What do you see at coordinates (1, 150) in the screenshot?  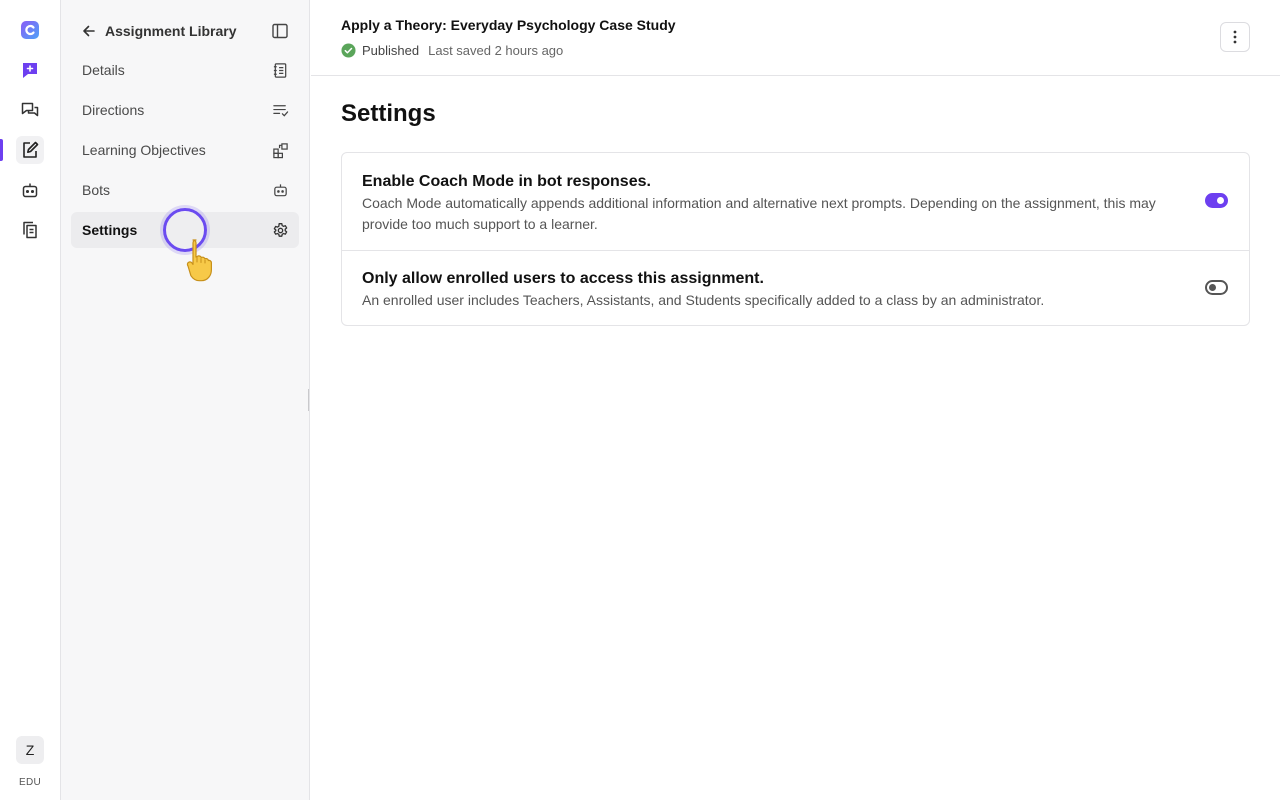 I see `active-rail-indicator` at bounding box center [1, 150].